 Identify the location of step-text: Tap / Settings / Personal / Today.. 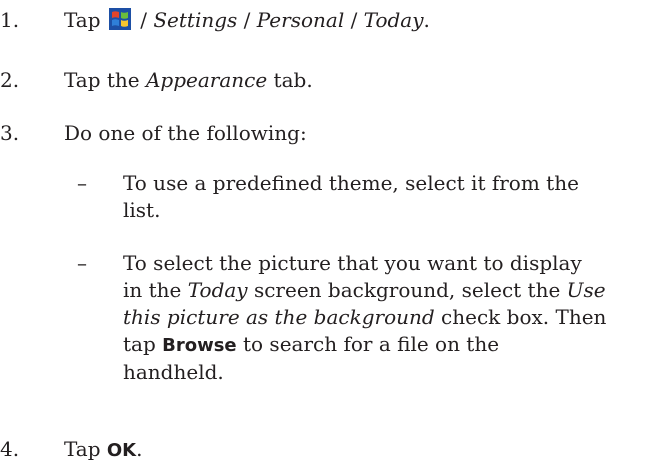
(247, 20).